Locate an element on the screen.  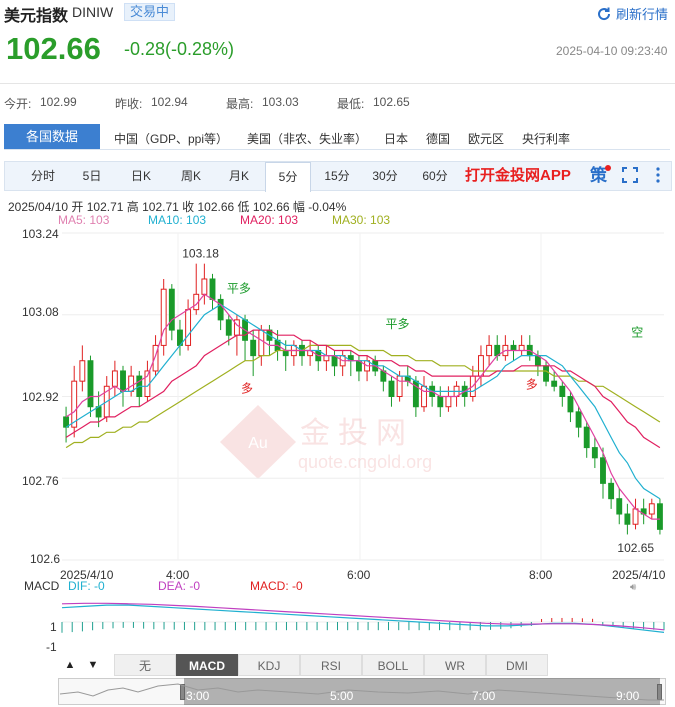
macd-dif-line is located at coordinates (363, 618).